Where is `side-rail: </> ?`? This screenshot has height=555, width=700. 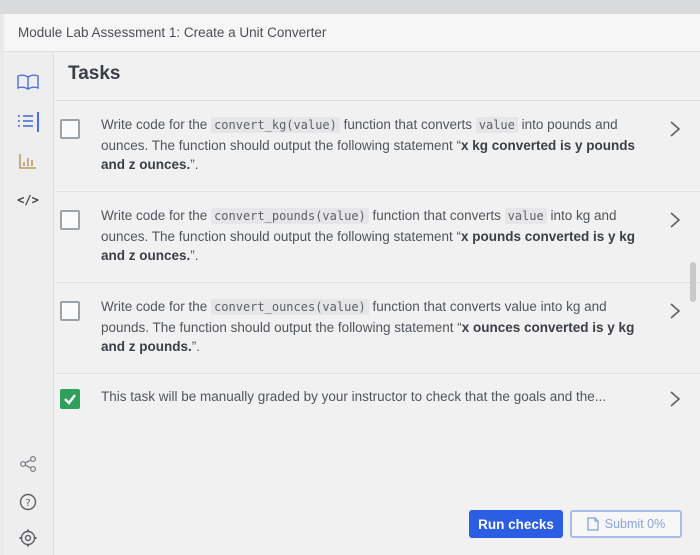 side-rail: </> ? is located at coordinates (29, 303).